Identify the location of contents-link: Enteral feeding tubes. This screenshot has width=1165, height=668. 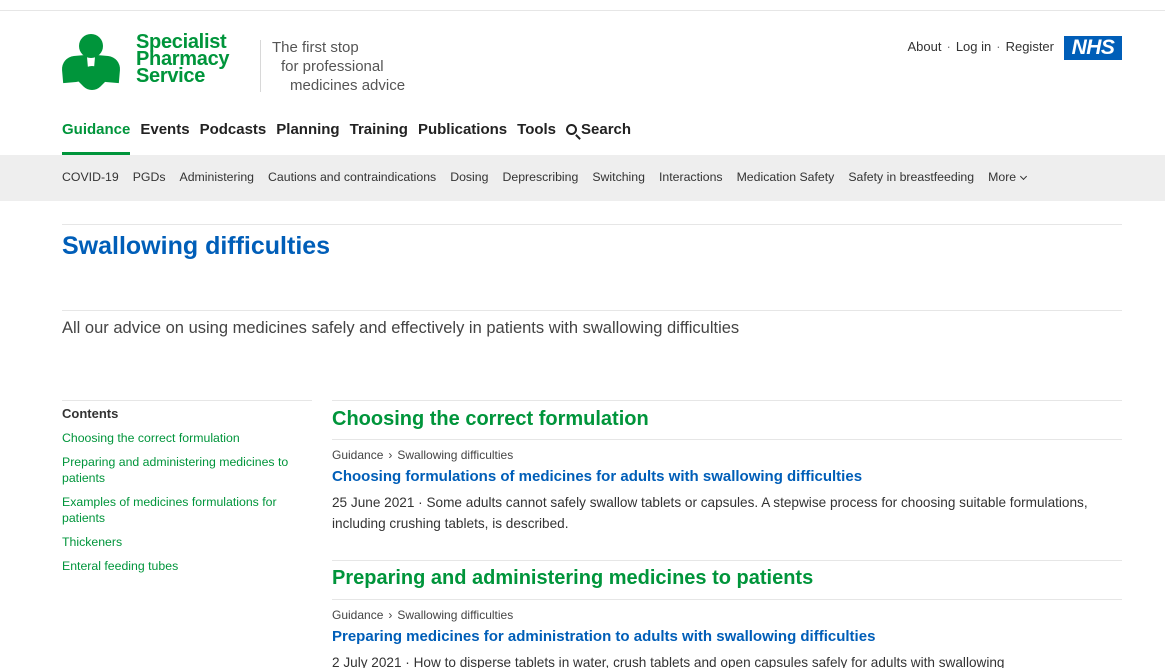
(187, 566).